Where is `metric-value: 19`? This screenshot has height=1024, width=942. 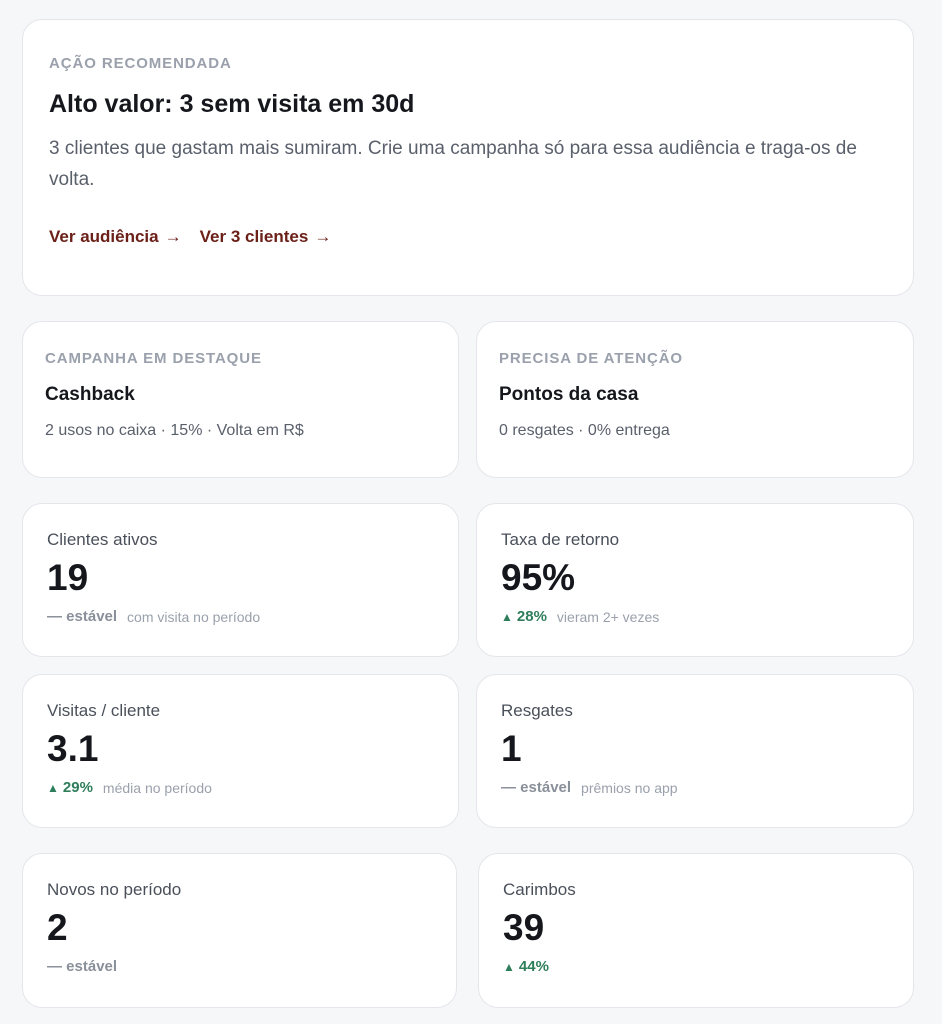 metric-value: 19 is located at coordinates (68, 577).